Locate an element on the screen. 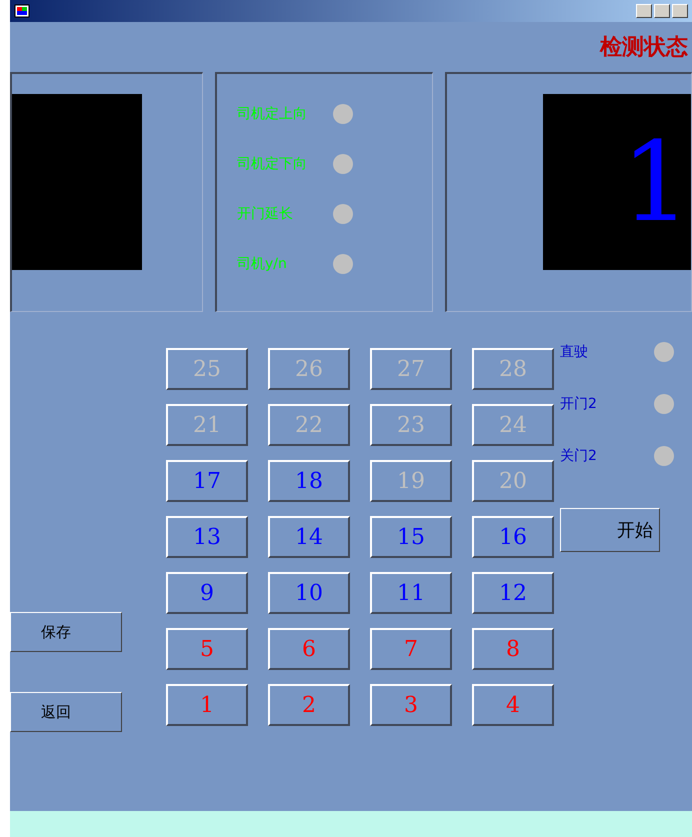  floor-button: 19 is located at coordinates (411, 481).